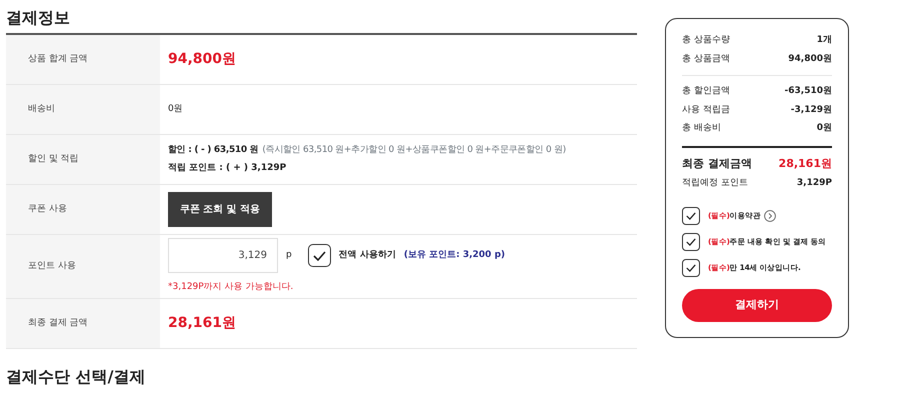 The width and height of the screenshot is (900, 403). Describe the element at coordinates (227, 168) in the screenshot. I see `earned-points: 적립 포인트 : ( + ) 3,129P` at that location.